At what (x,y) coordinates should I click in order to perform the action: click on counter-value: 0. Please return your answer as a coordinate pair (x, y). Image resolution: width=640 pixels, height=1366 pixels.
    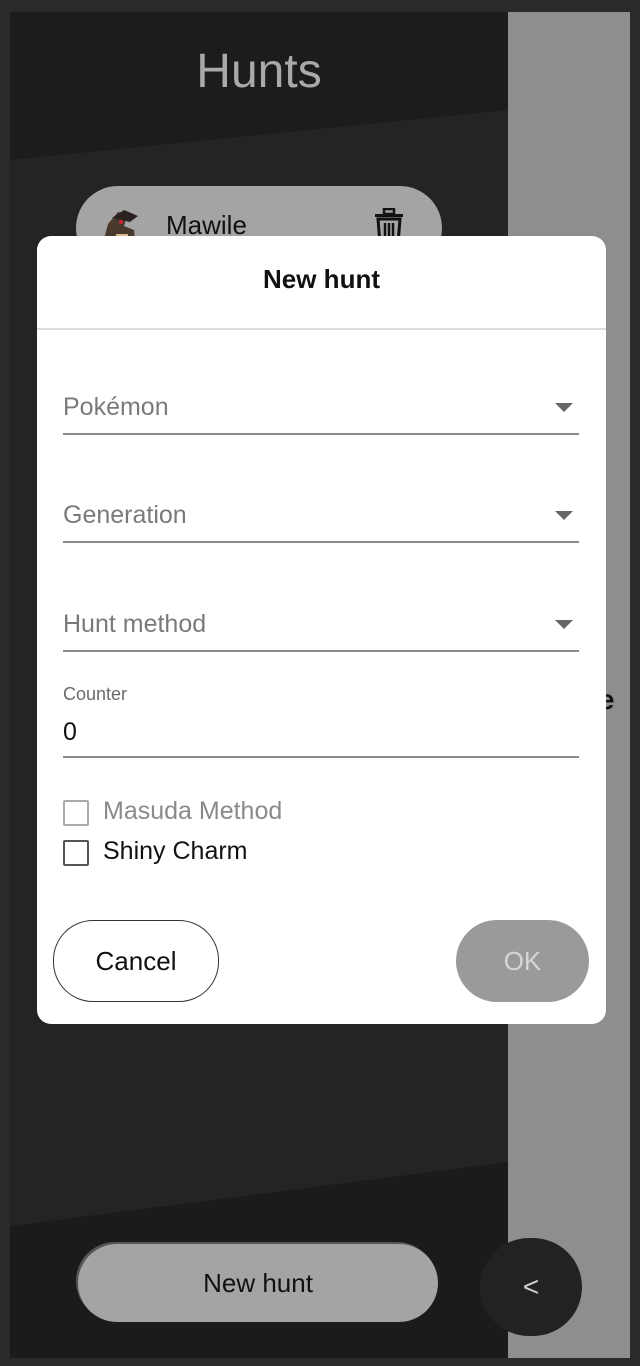
    Looking at the image, I should click on (70, 732).